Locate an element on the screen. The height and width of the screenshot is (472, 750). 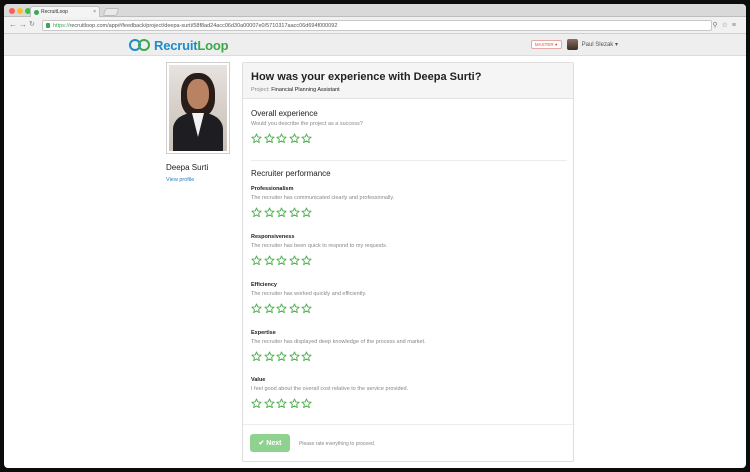
next-button: ✔ Next is located at coordinates (270, 443).